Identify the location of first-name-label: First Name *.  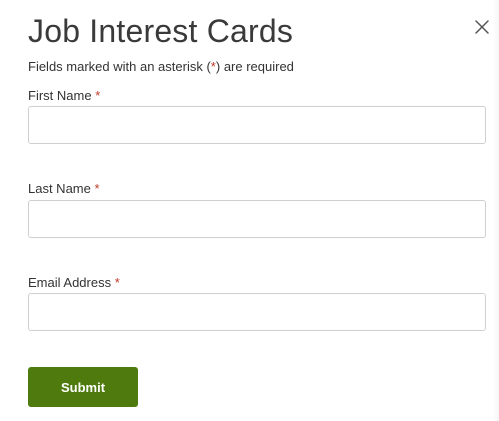
(64, 96).